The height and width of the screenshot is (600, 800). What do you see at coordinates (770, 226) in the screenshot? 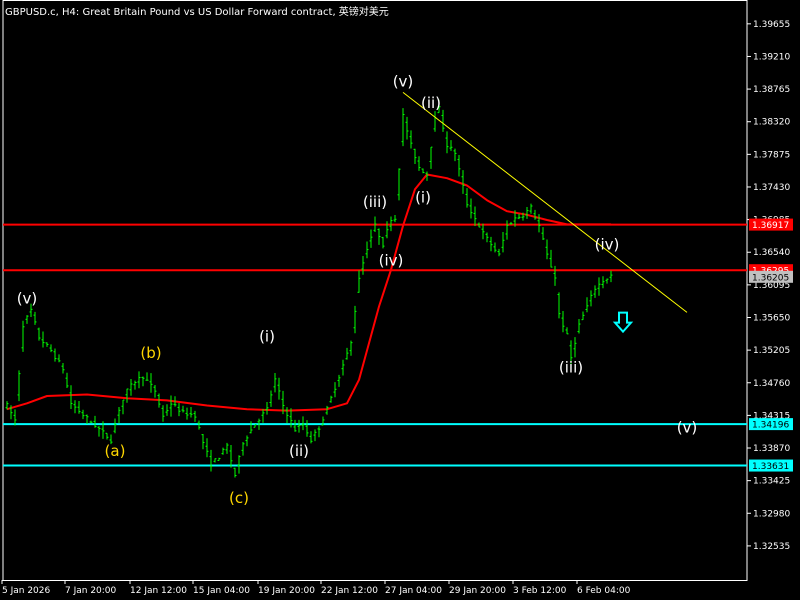
I see `price-badge-label: 1.36917` at bounding box center [770, 226].